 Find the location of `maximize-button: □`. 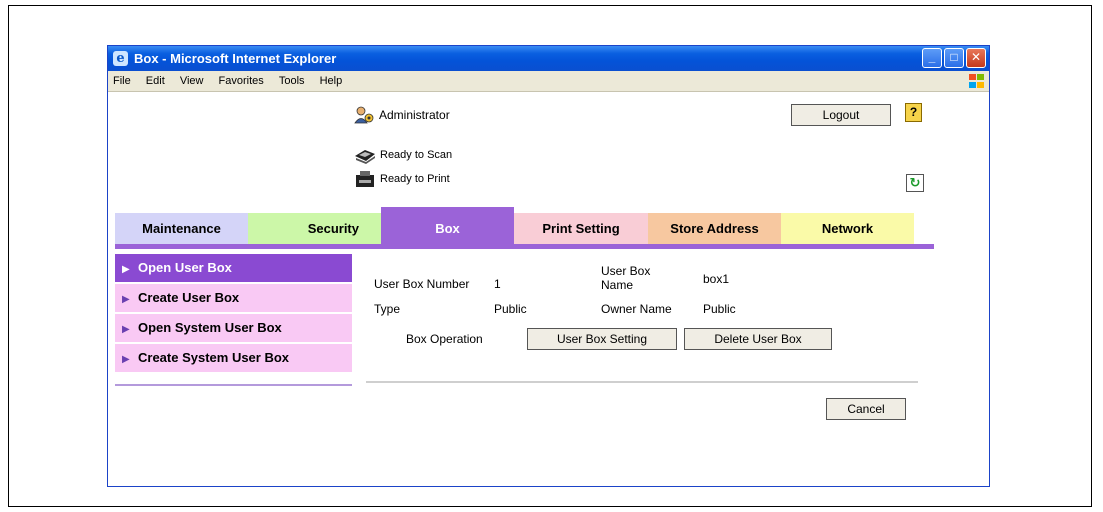

maximize-button: □ is located at coordinates (954, 58).